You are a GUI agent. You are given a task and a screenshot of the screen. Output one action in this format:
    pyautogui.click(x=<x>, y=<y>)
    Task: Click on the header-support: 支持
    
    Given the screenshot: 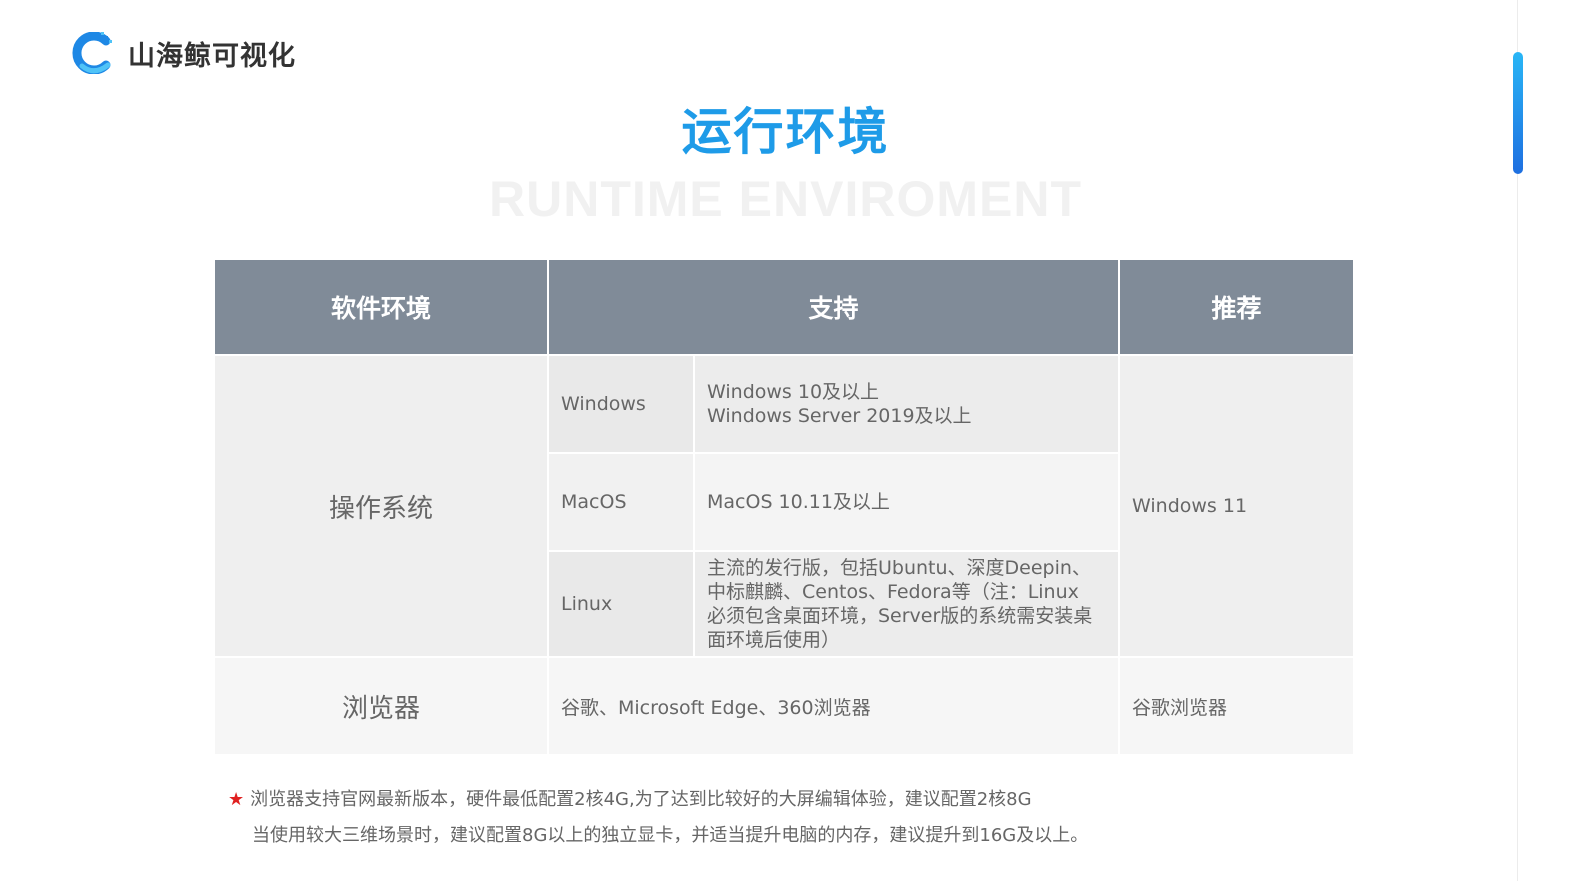 What is the action you would take?
    pyautogui.click(x=833, y=307)
    